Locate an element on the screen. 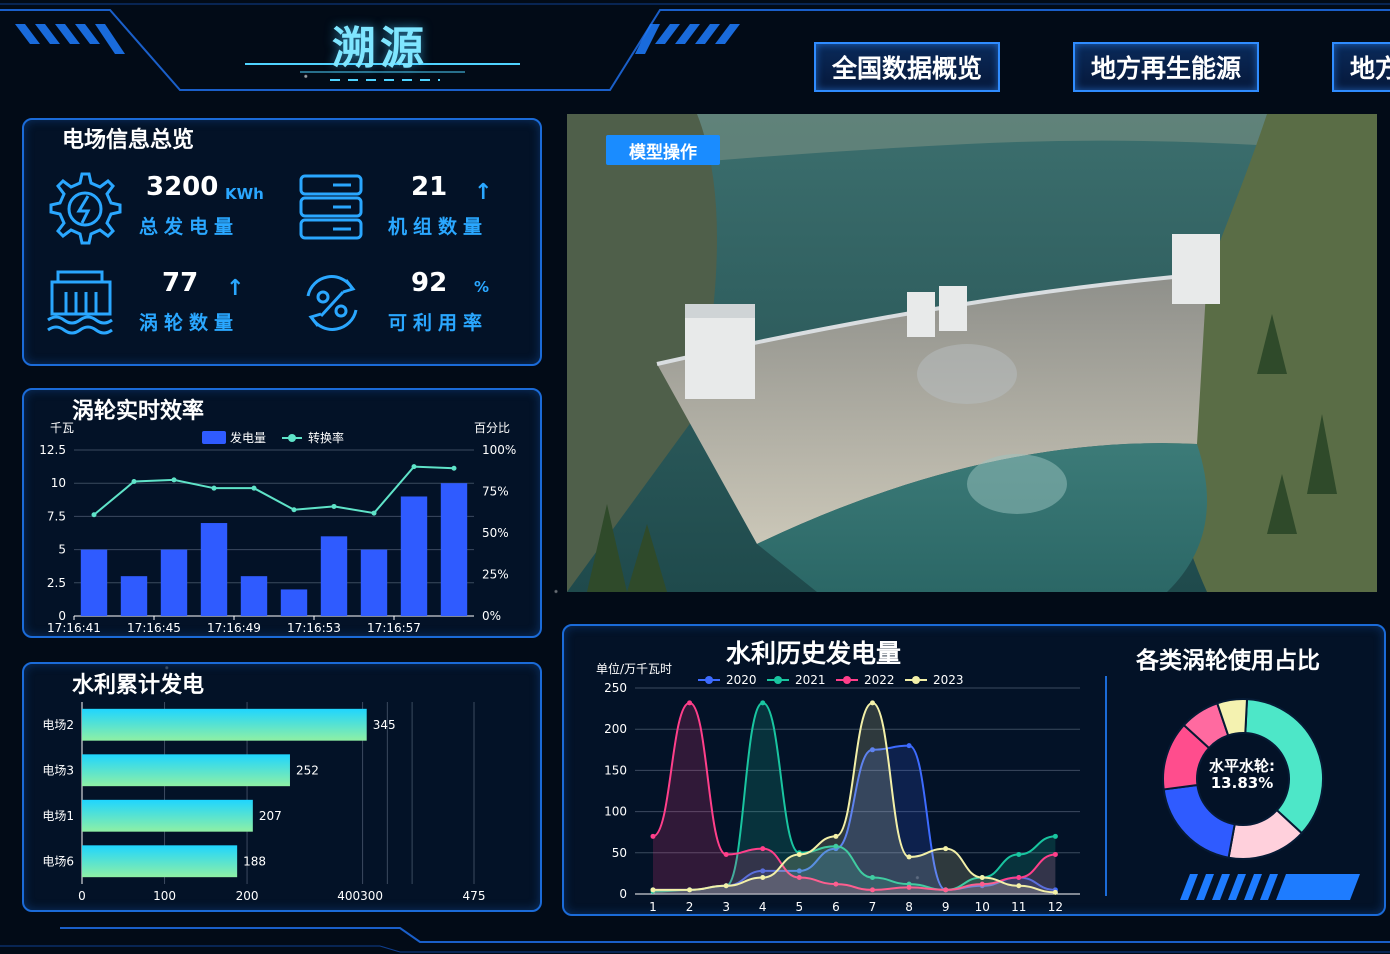 The image size is (1390, 954). y2-tick: 50% is located at coordinates (495, 533).